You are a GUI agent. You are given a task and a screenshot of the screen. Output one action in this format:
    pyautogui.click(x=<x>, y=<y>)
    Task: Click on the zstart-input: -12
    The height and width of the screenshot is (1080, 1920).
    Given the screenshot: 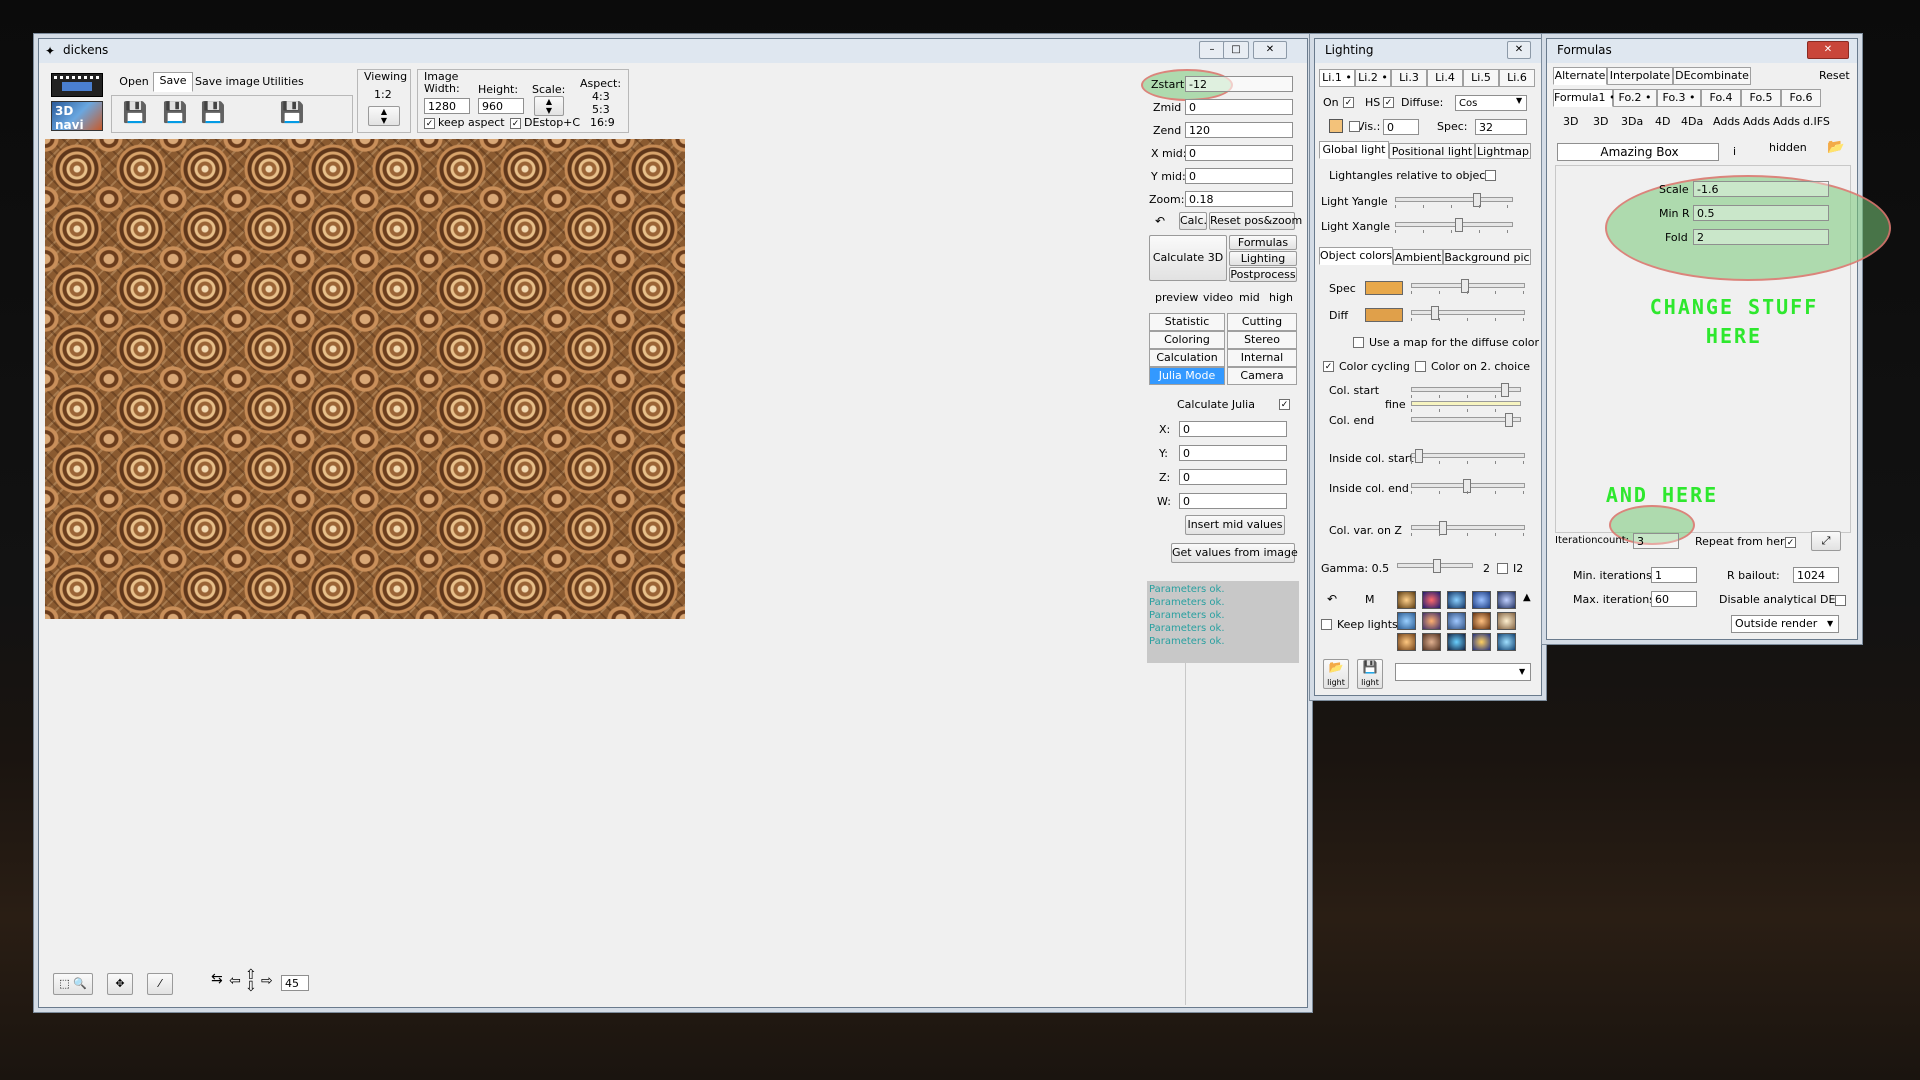 What is the action you would take?
    pyautogui.click(x=1239, y=84)
    